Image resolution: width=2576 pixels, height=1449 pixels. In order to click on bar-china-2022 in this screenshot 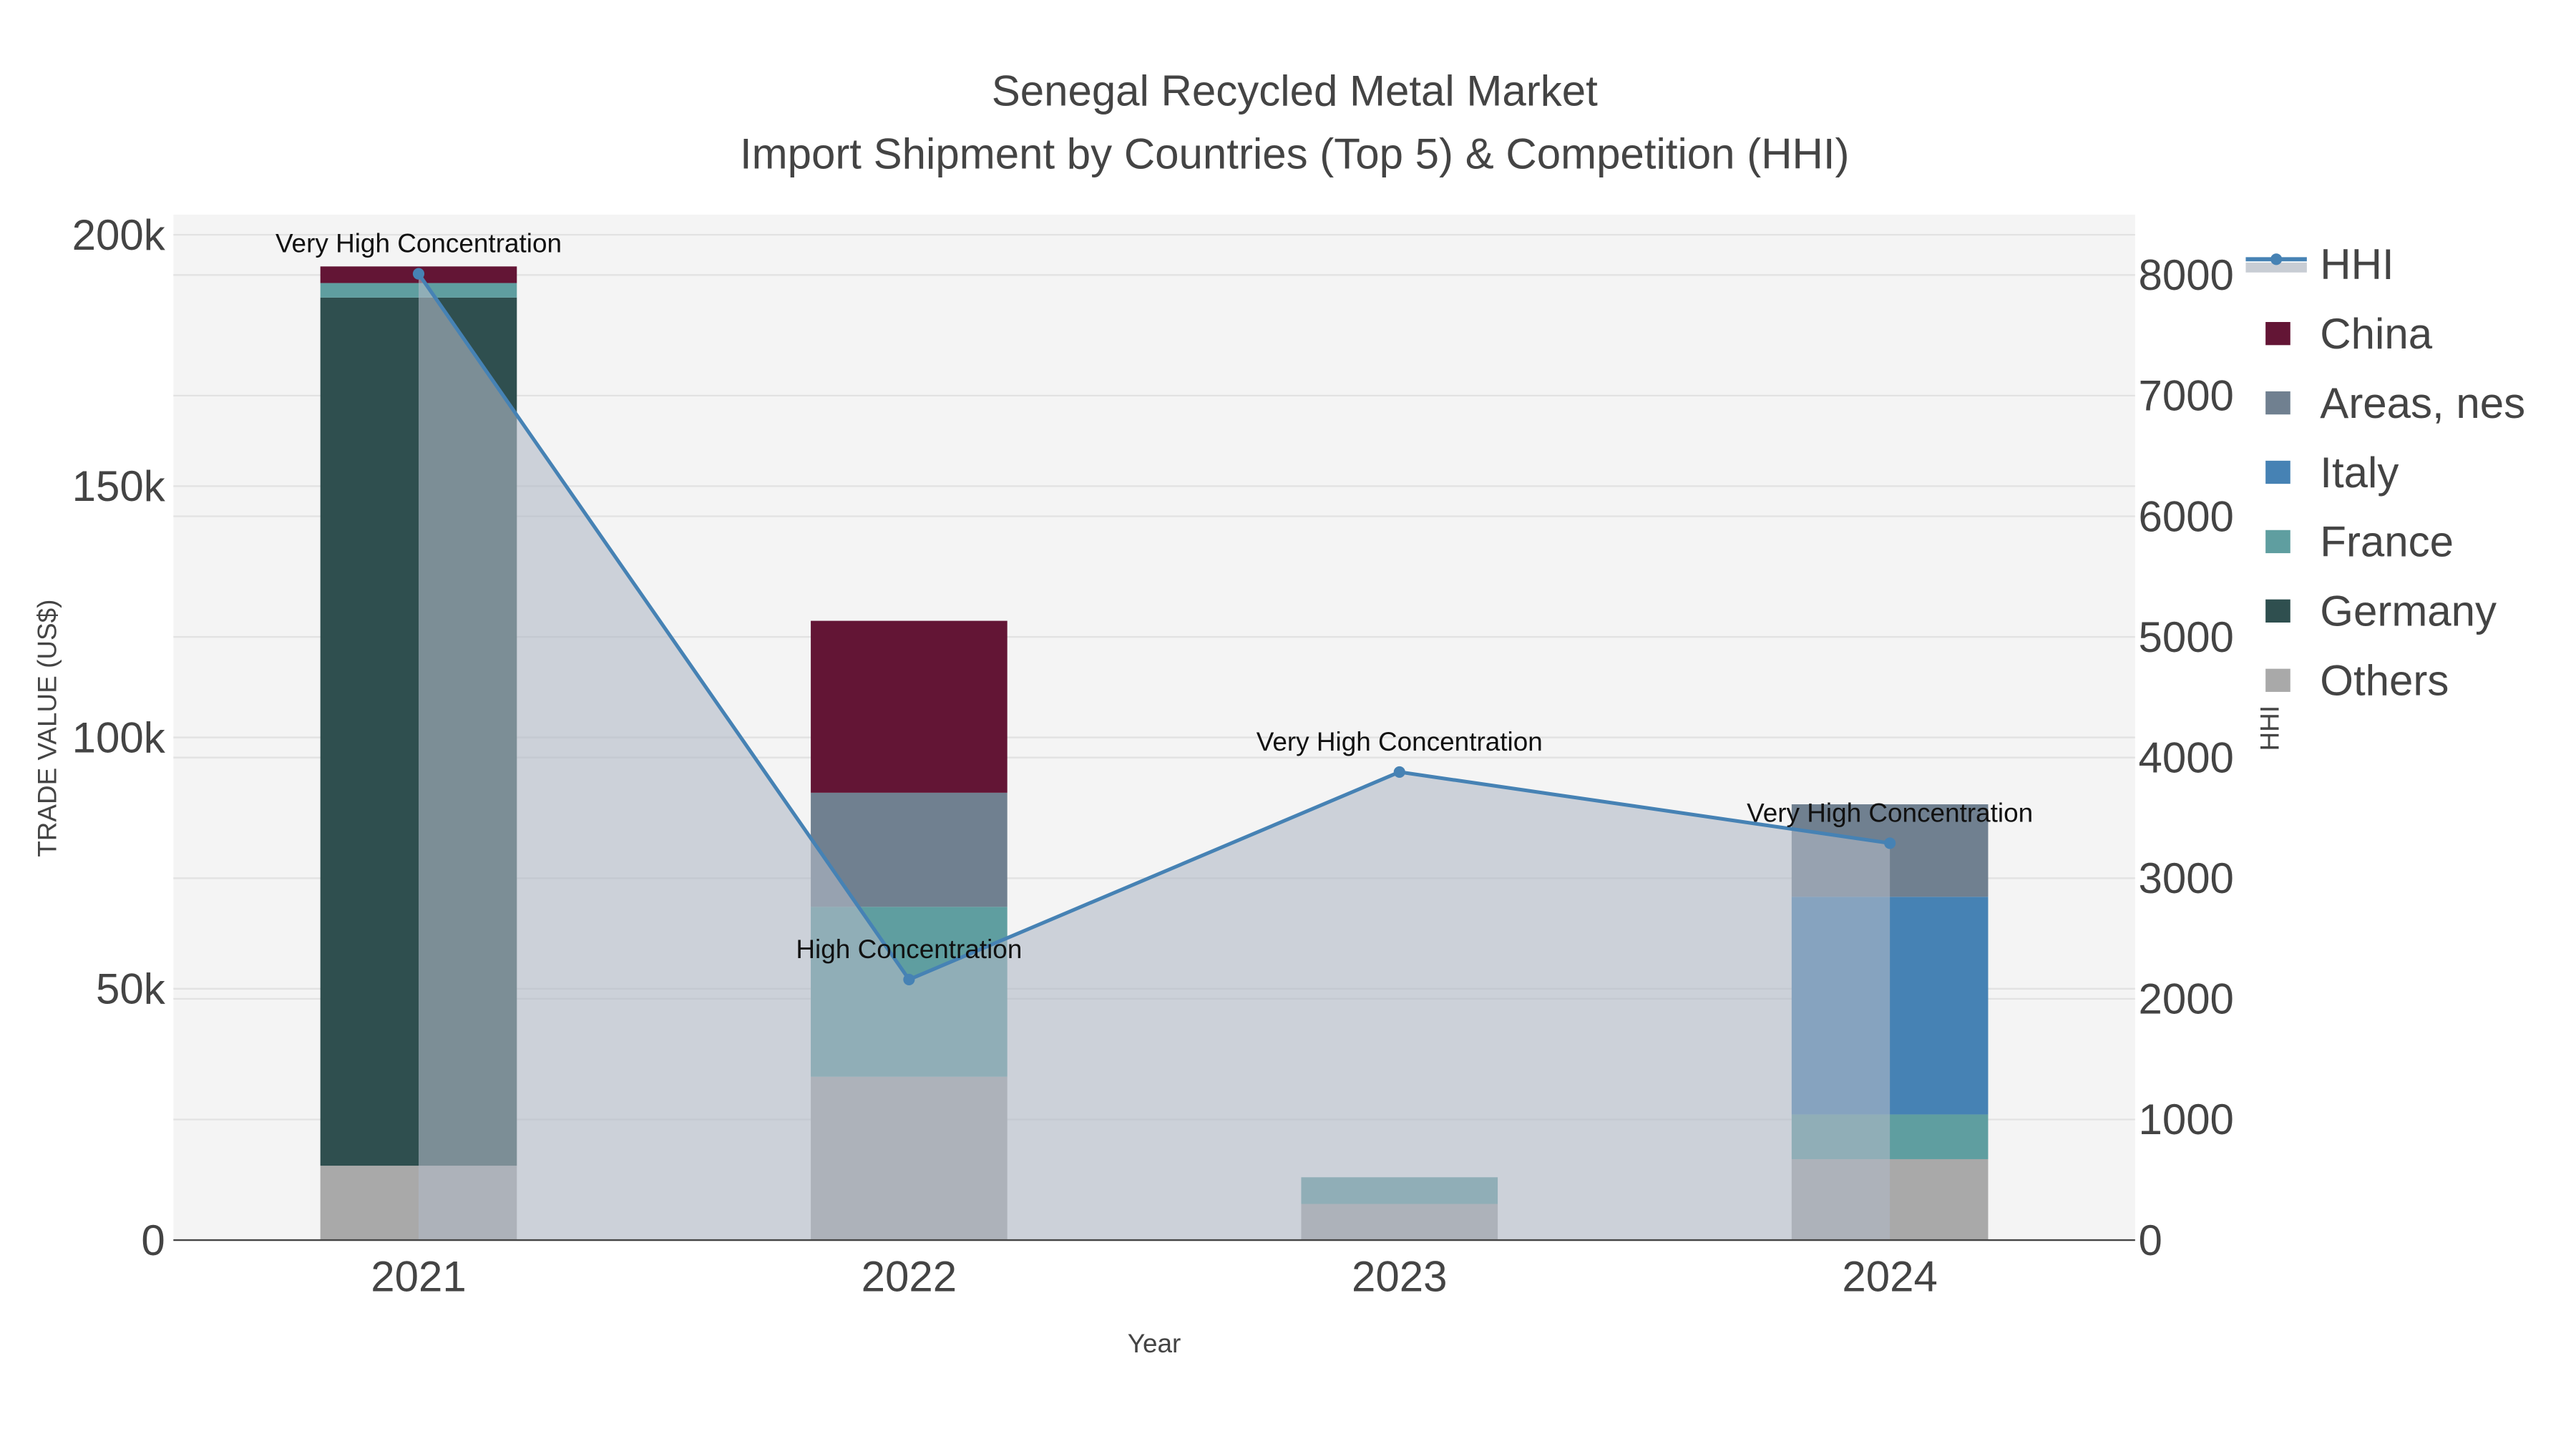, I will do `click(909, 706)`.